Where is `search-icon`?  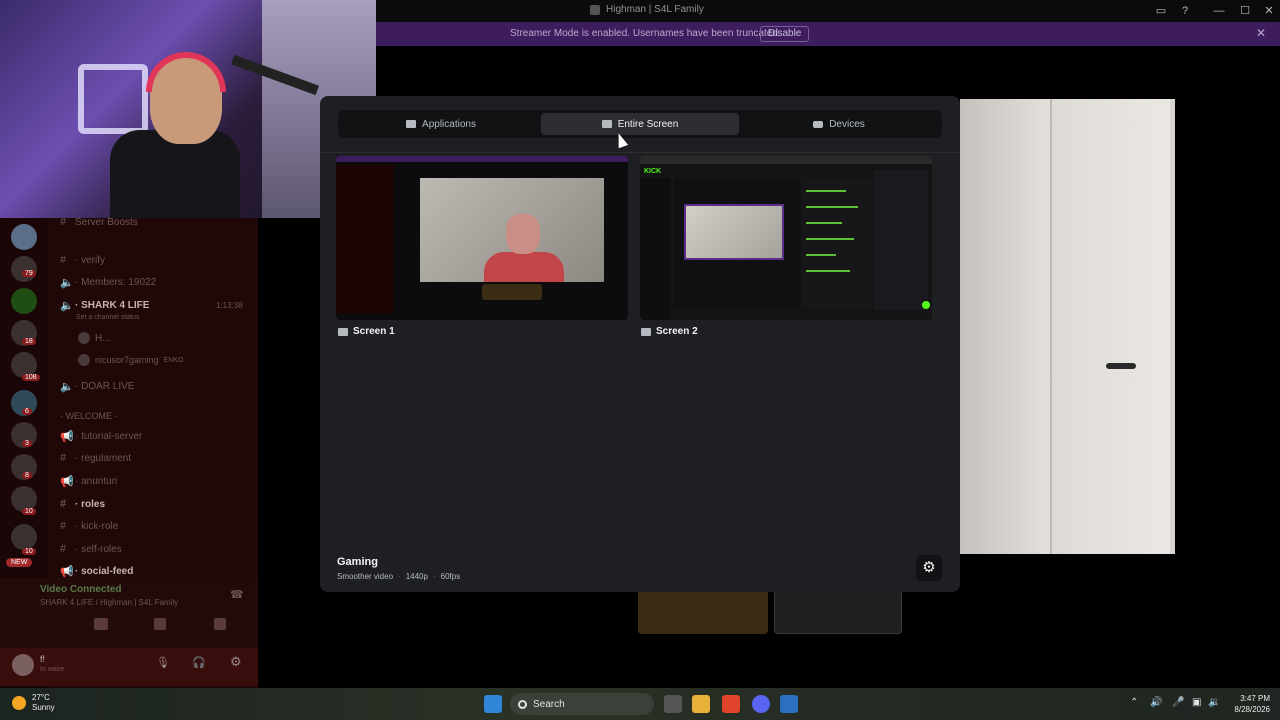 search-icon is located at coordinates (522, 704).